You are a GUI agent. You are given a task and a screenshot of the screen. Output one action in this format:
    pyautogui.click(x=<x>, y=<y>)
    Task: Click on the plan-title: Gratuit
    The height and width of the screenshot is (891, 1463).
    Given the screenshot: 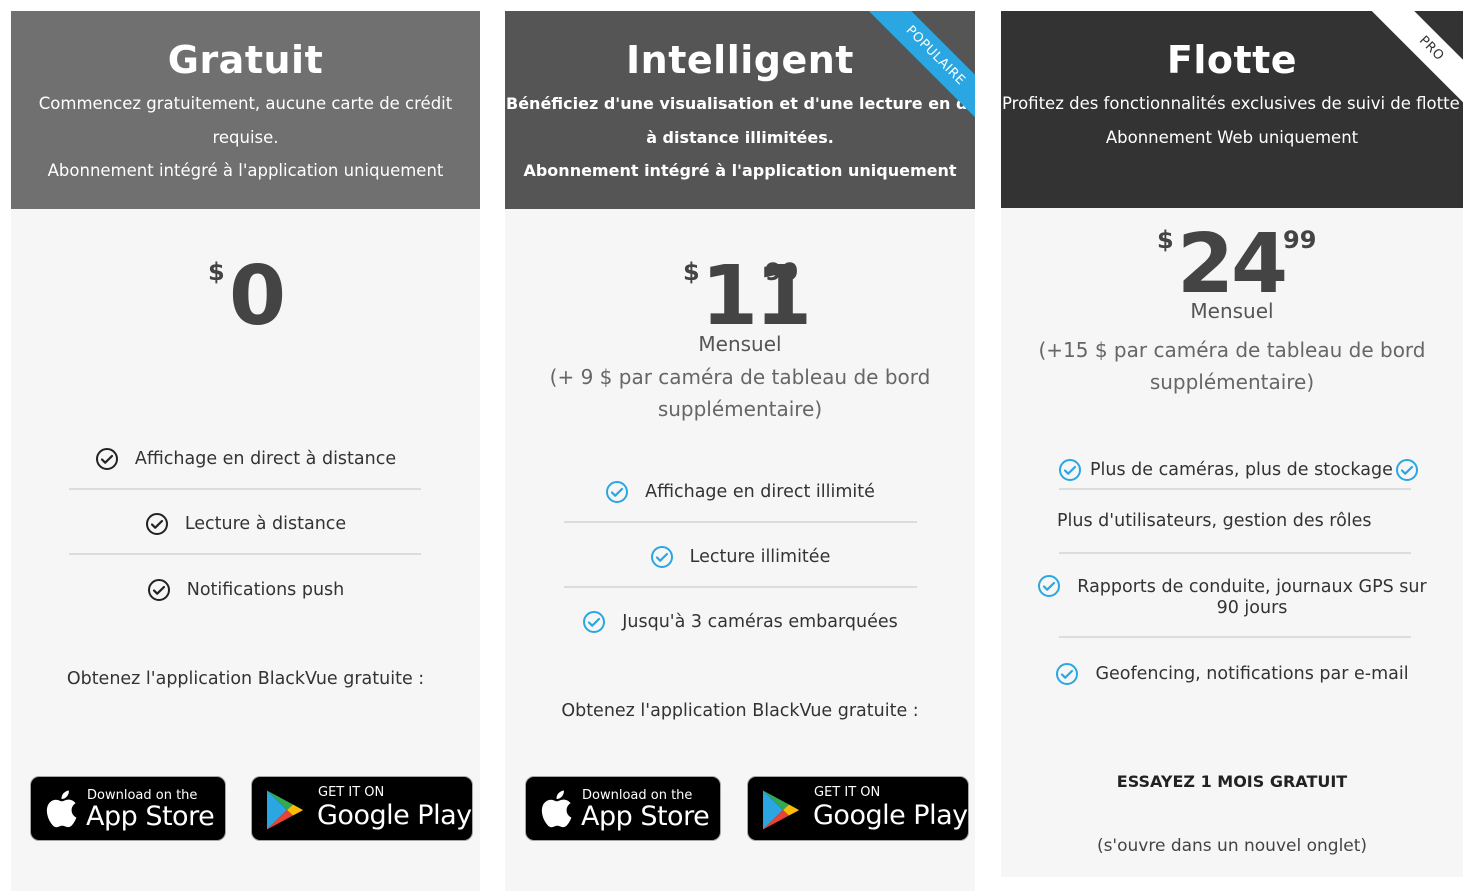 What is the action you would take?
    pyautogui.click(x=245, y=60)
    